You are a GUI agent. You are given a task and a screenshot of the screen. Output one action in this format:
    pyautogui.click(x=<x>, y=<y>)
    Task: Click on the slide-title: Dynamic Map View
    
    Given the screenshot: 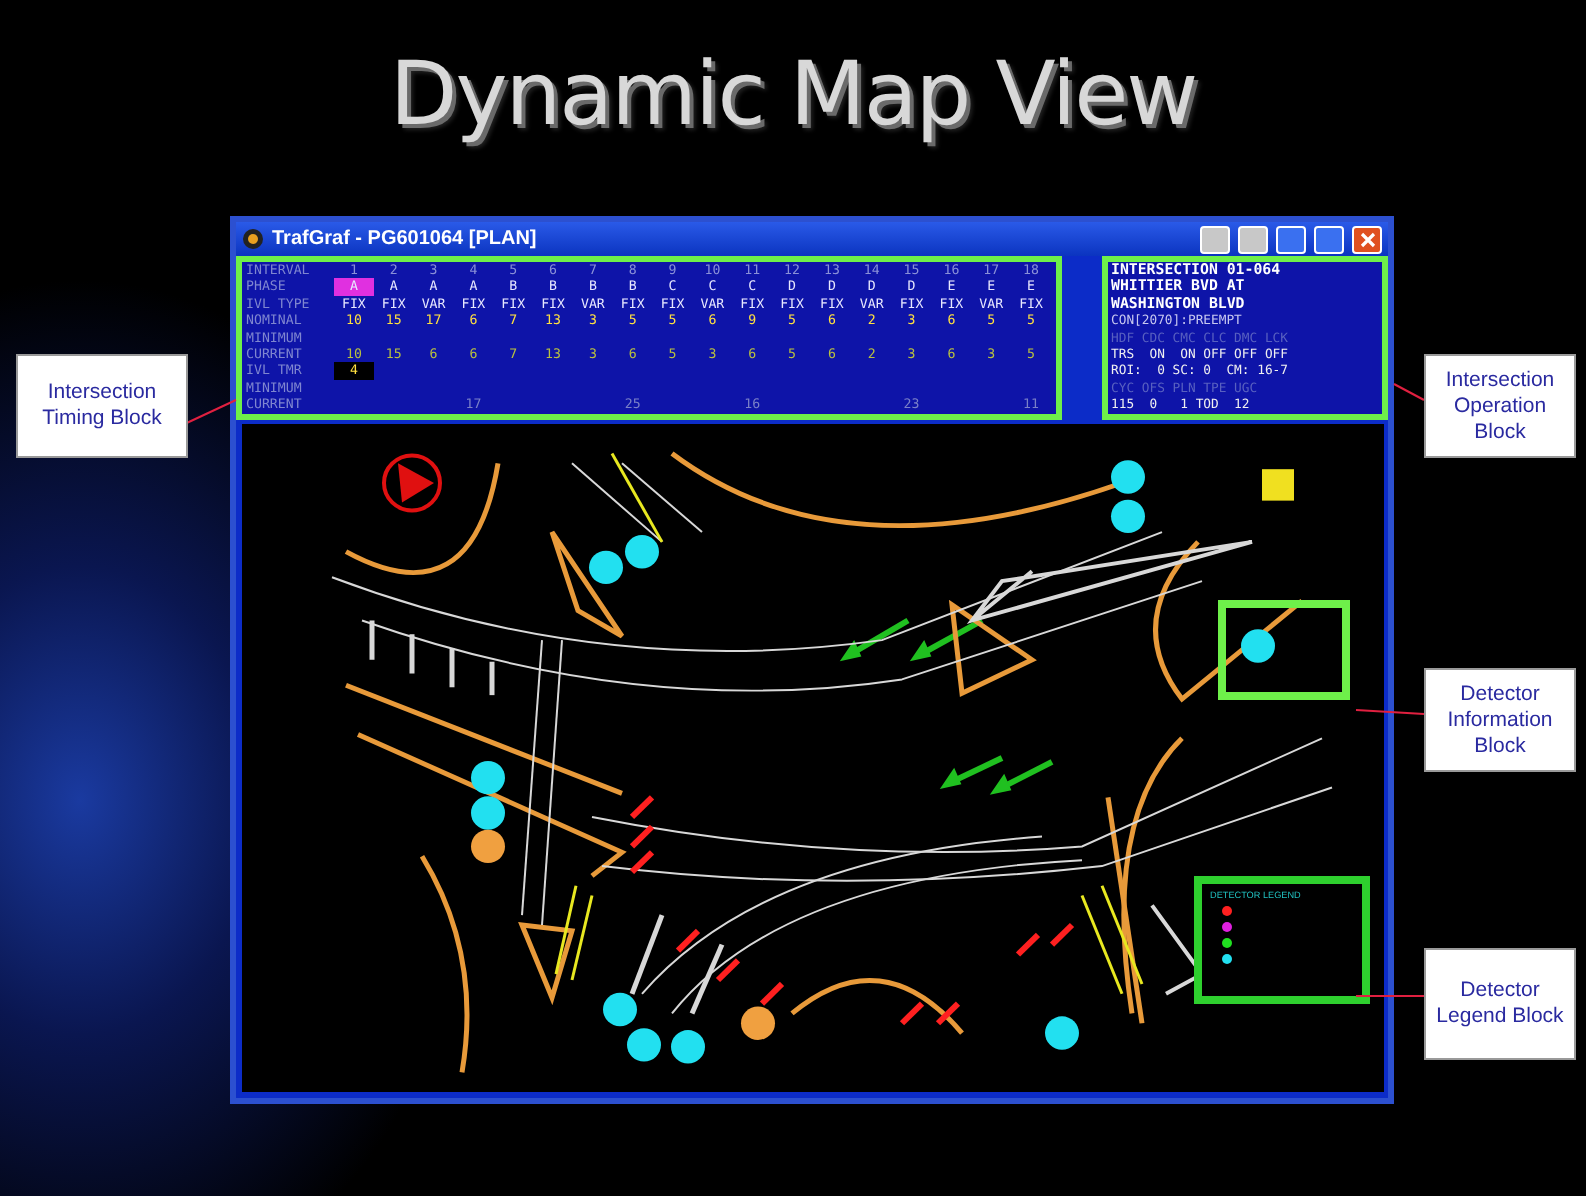 What is the action you would take?
    pyautogui.click(x=793, y=95)
    